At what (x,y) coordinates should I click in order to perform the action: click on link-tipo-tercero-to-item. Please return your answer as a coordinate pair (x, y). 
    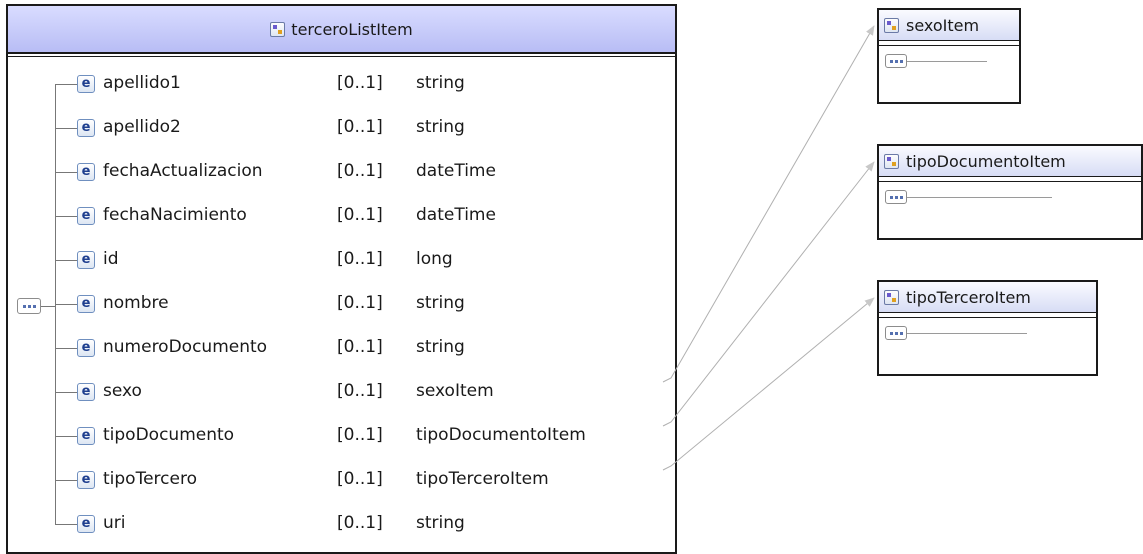
    Looking at the image, I should click on (768, 384).